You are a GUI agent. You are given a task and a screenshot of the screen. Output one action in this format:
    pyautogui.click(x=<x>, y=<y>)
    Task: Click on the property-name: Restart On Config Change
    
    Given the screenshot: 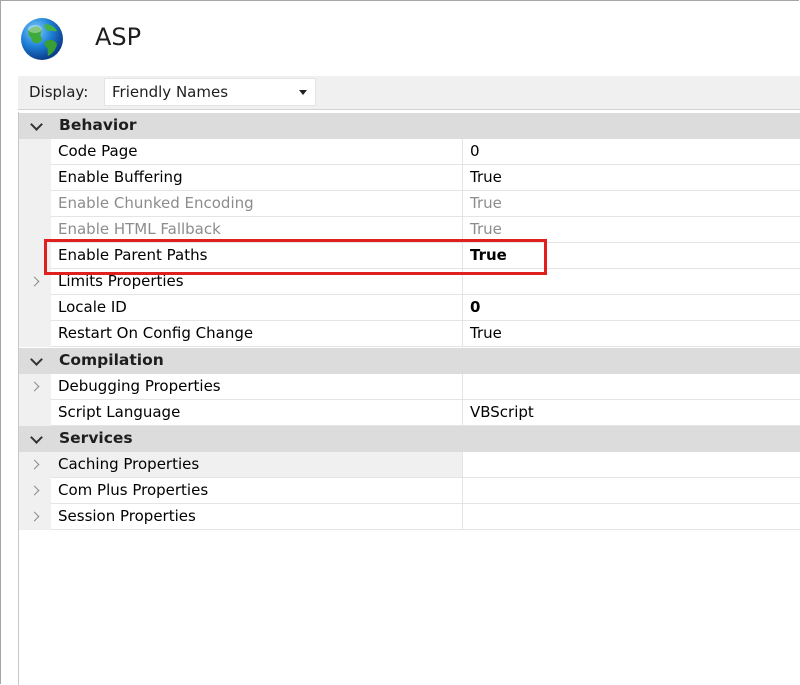 What is the action you would take?
    pyautogui.click(x=257, y=334)
    